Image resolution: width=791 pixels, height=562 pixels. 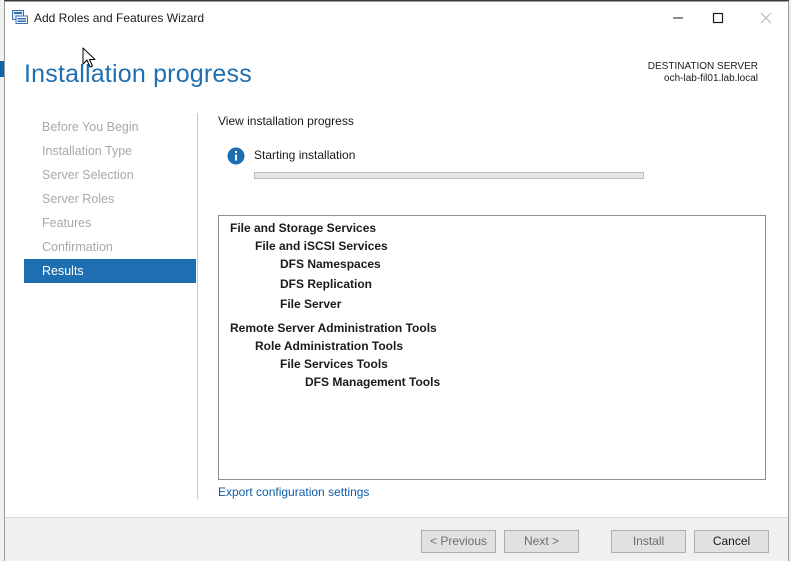 I want to click on page-title: Installation progress, so click(x=138, y=74).